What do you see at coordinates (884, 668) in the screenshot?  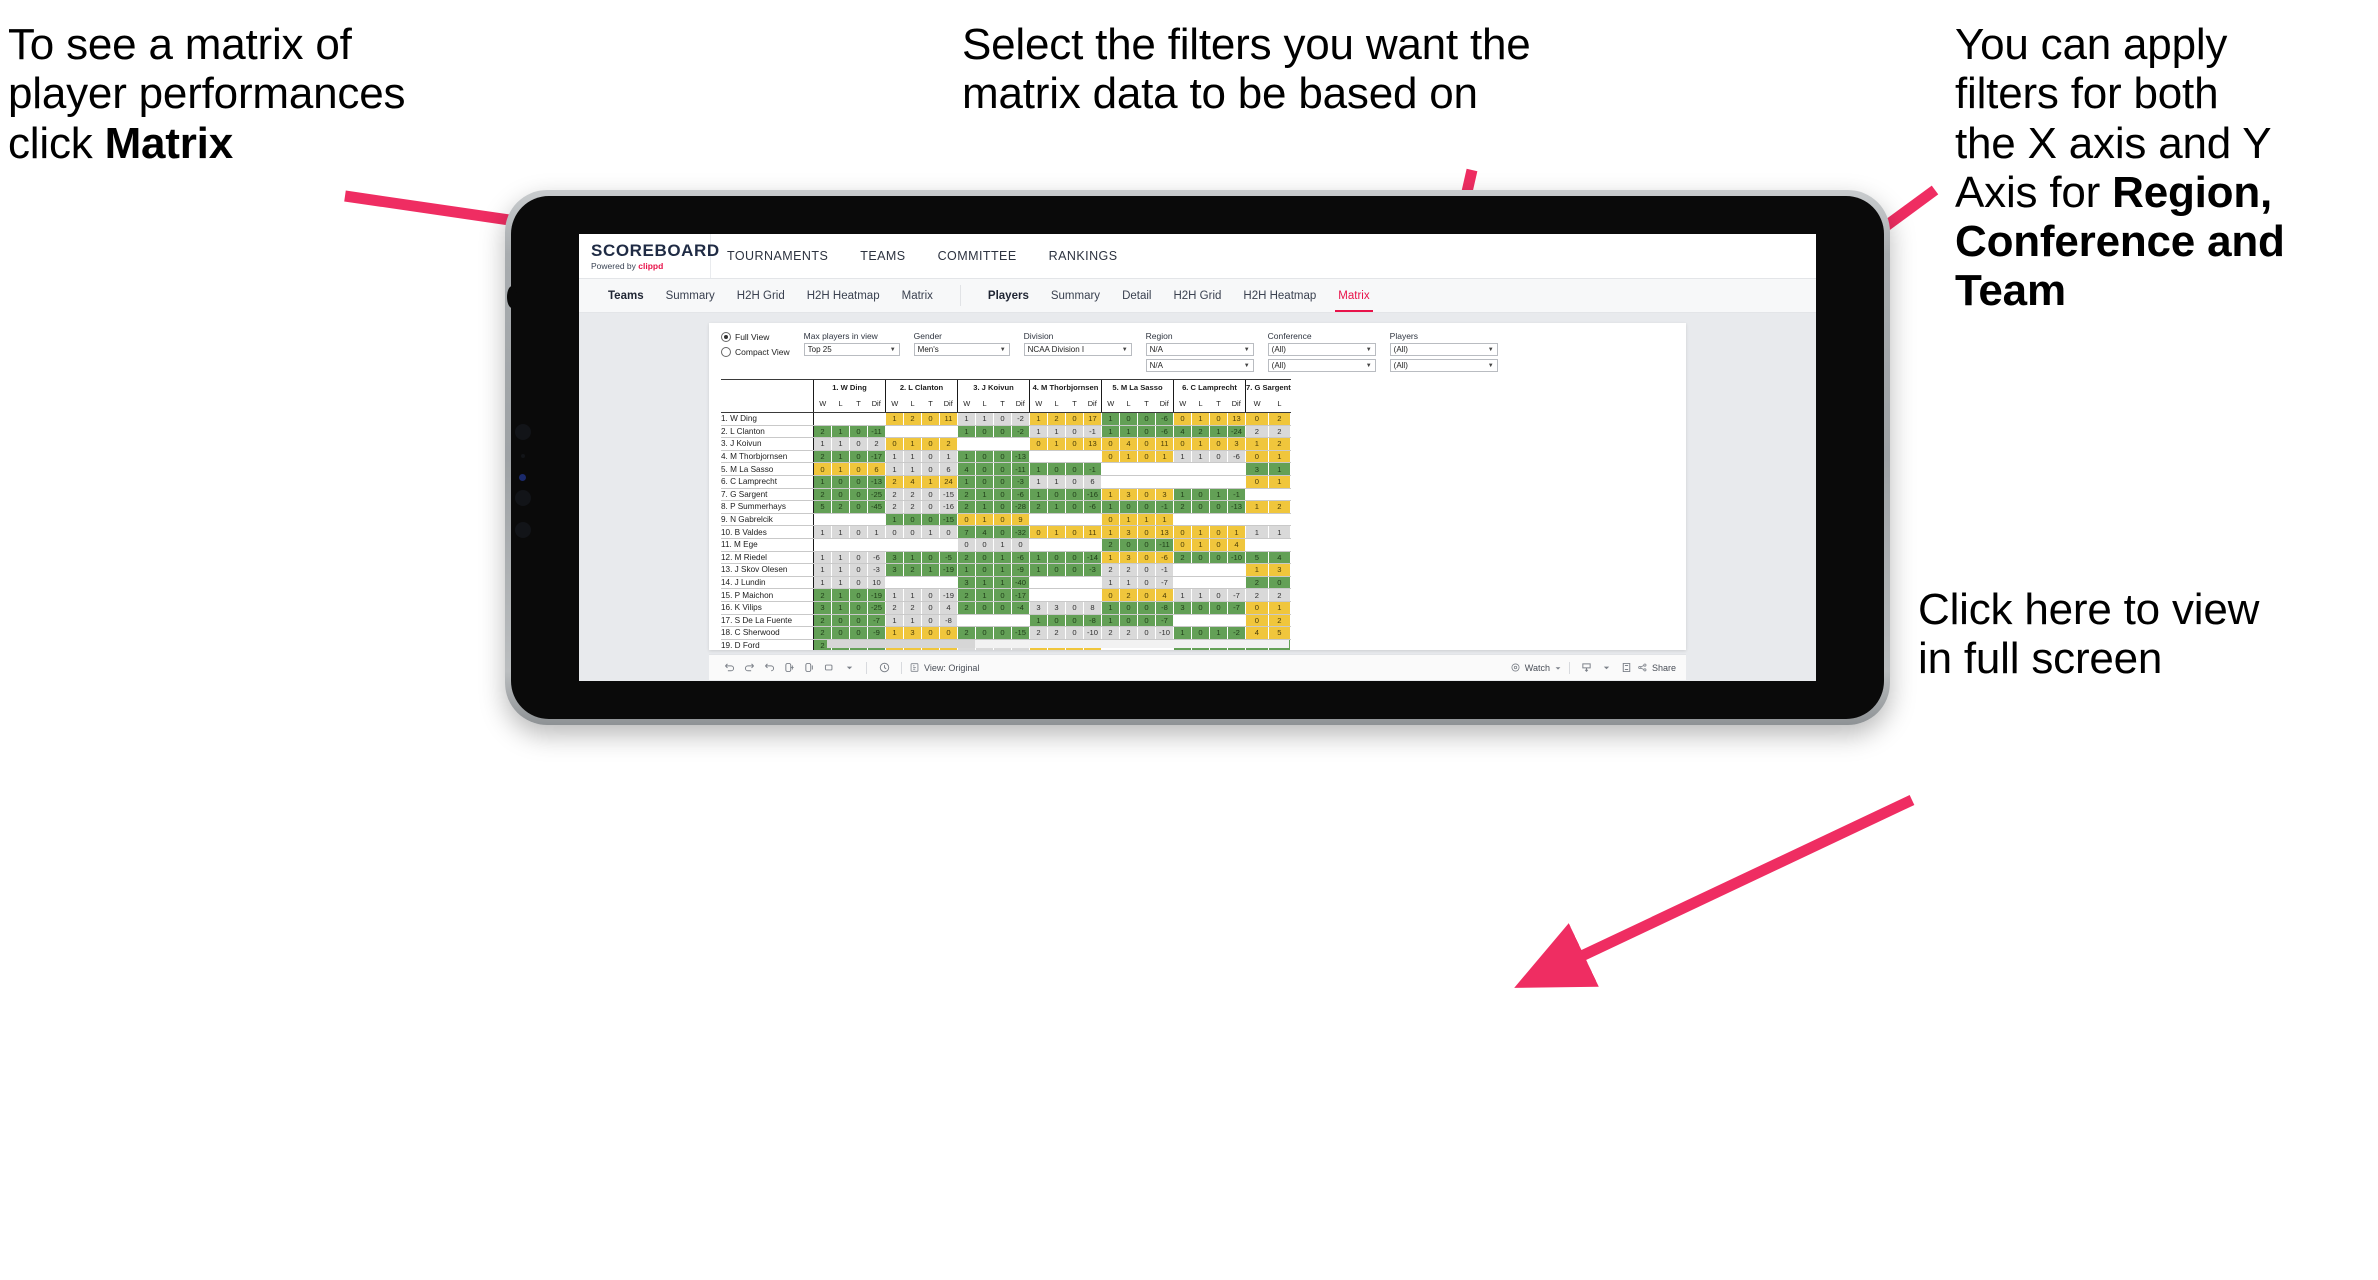 I see `history-icon` at bounding box center [884, 668].